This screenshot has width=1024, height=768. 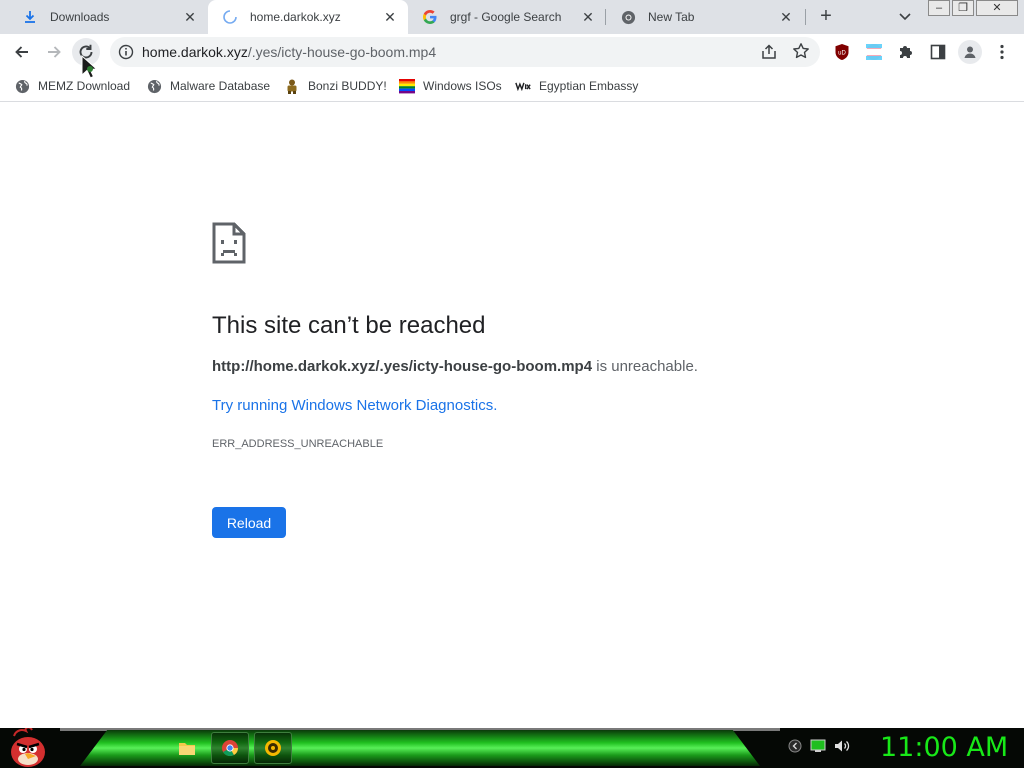 I want to click on taskbar-clock: 11:00 AM, so click(x=944, y=747).